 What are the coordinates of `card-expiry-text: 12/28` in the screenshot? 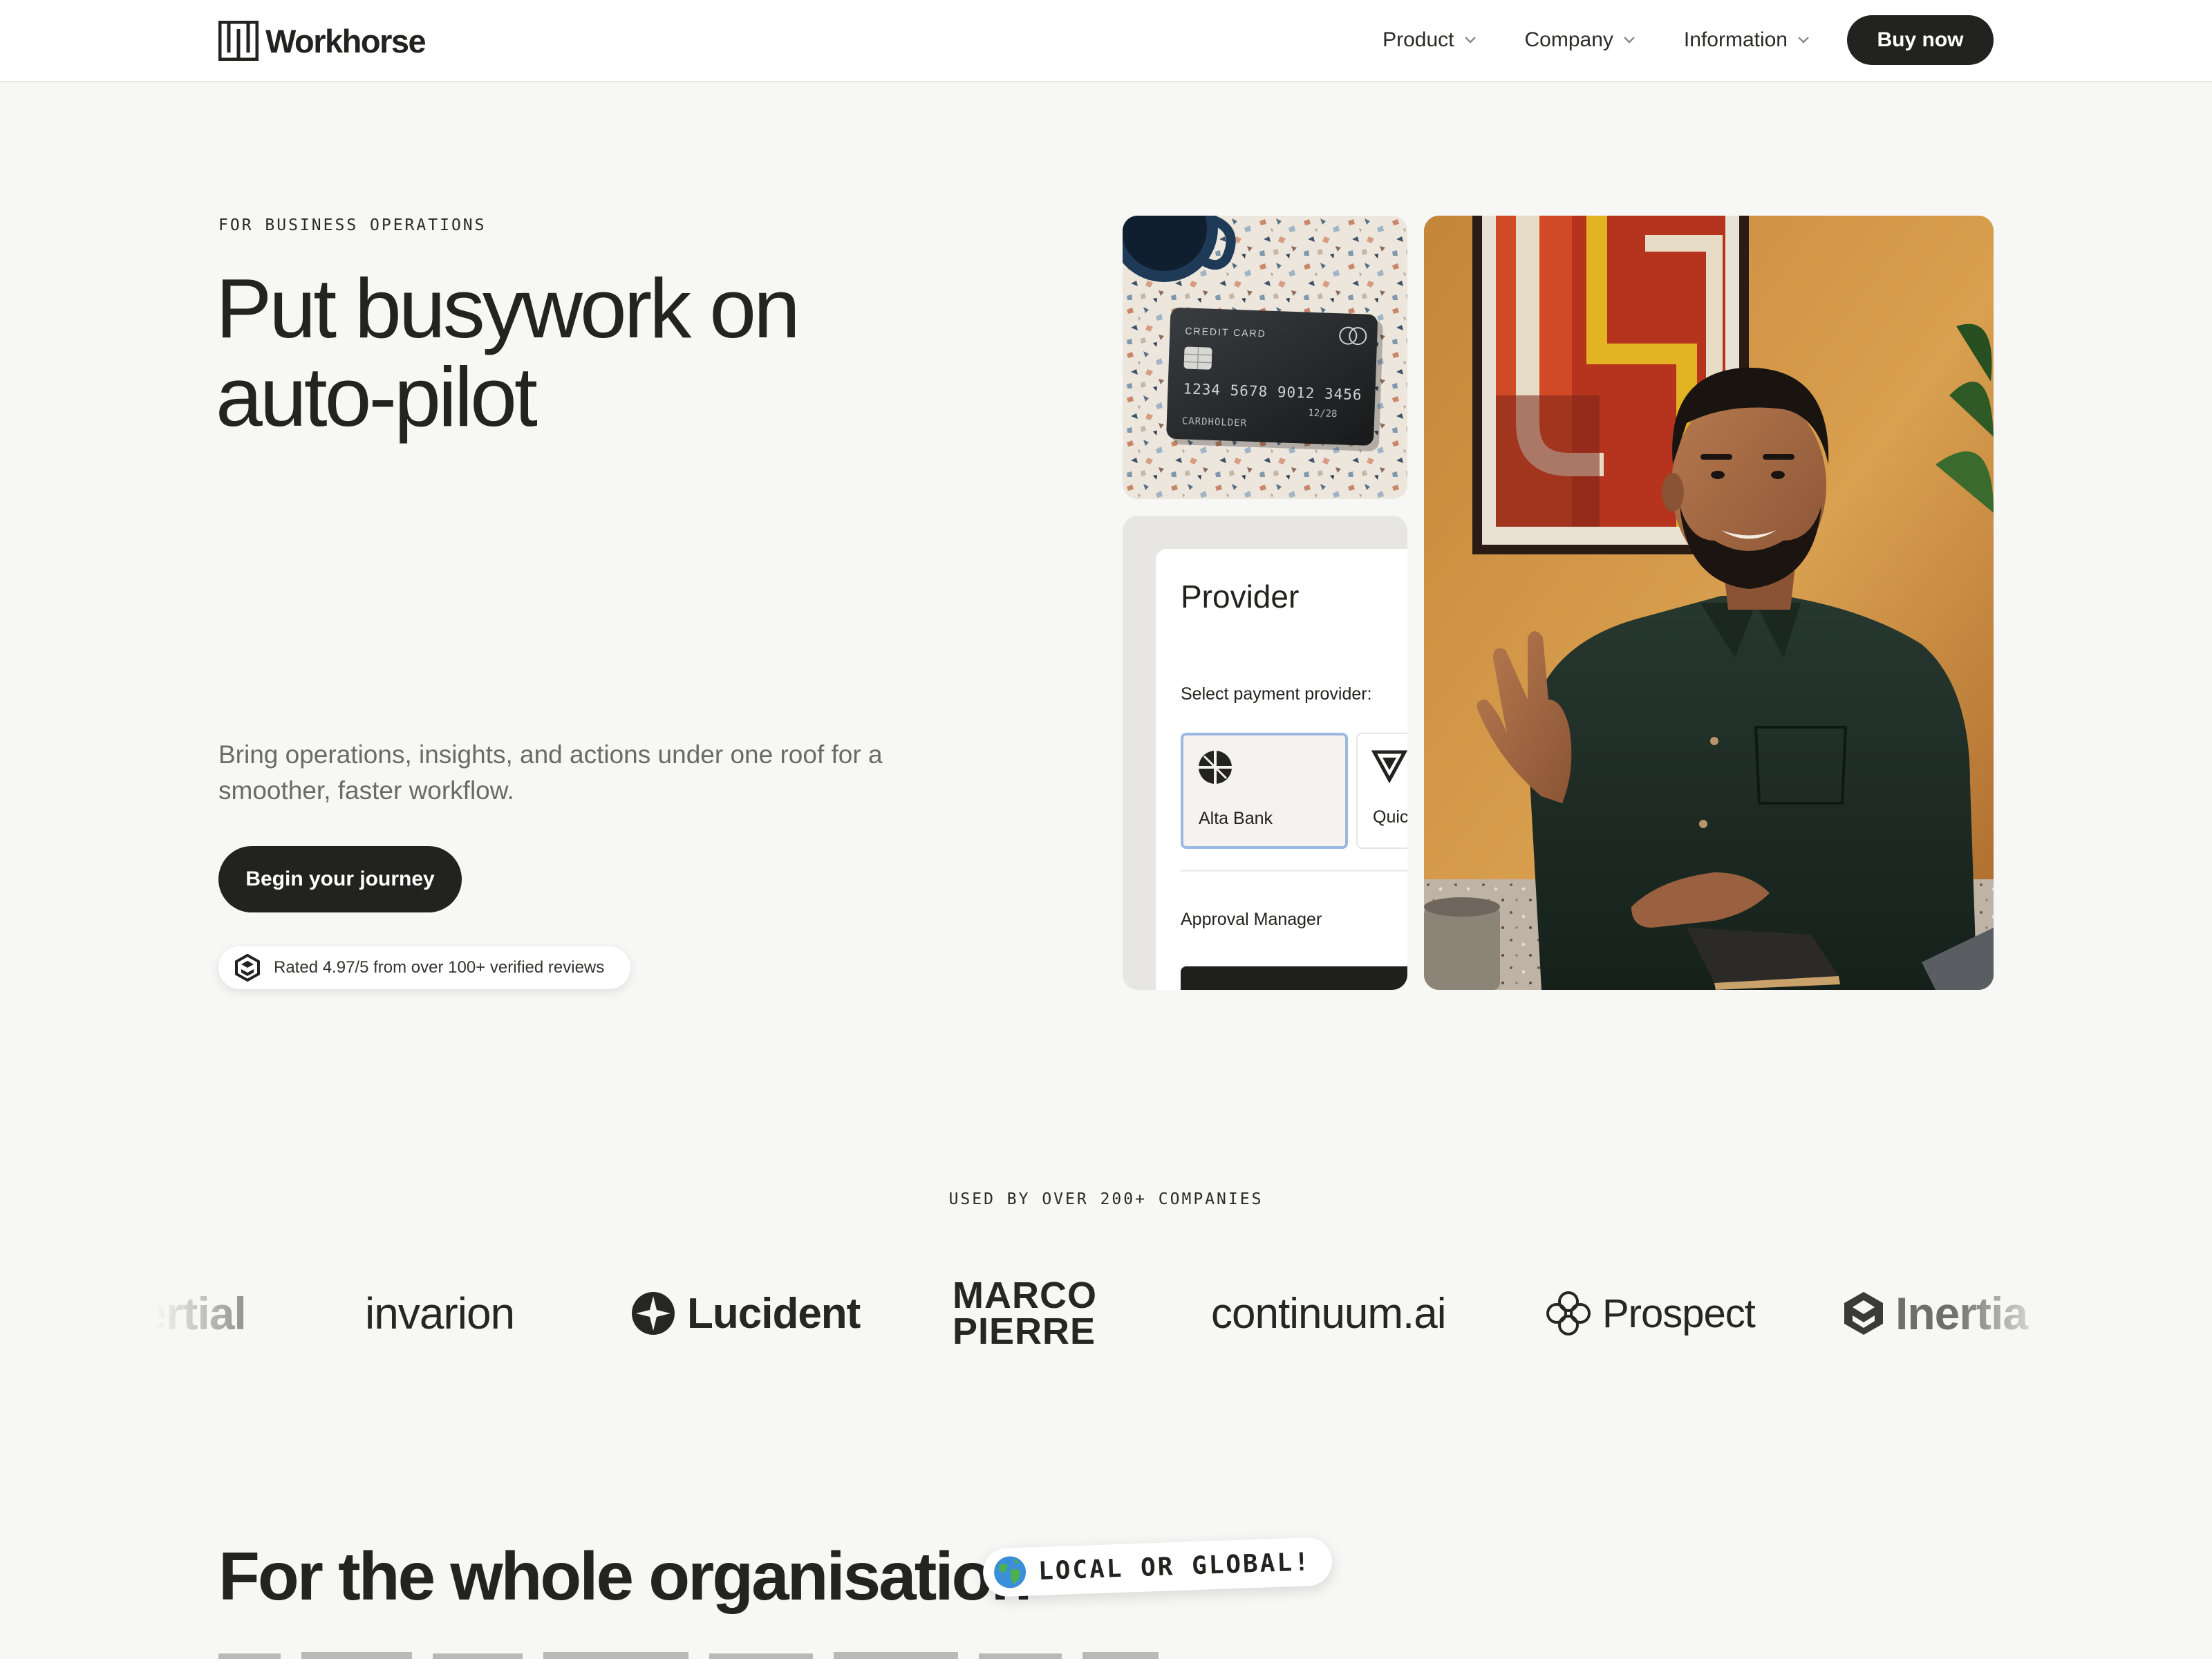 It's located at (1323, 414).